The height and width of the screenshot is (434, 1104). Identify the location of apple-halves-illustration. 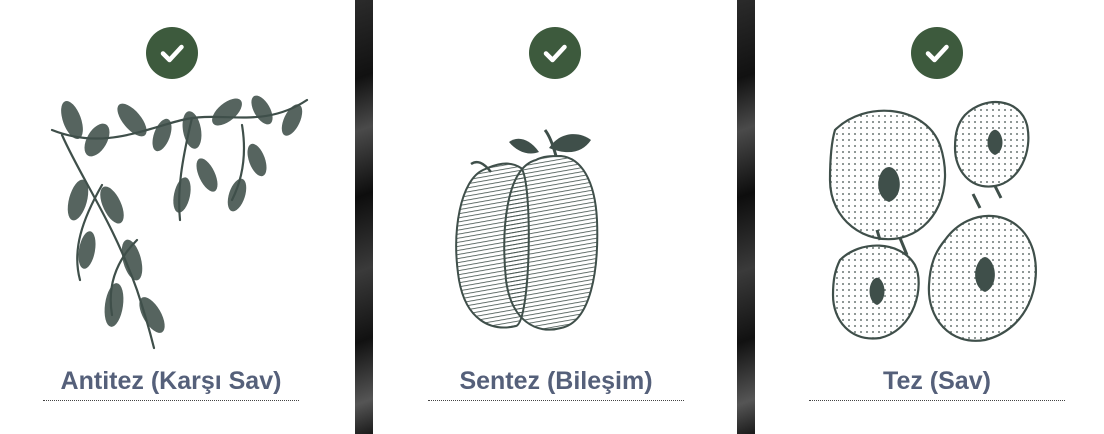
(940, 221).